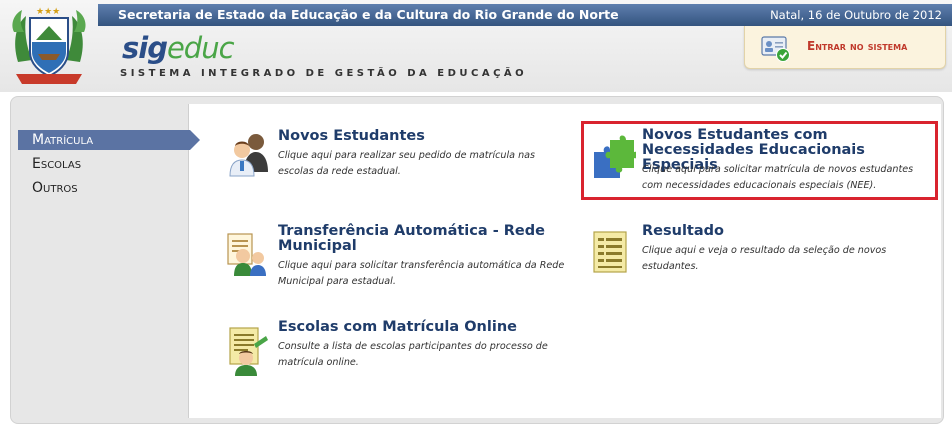  What do you see at coordinates (248, 155) in the screenshot?
I see `students-icon` at bounding box center [248, 155].